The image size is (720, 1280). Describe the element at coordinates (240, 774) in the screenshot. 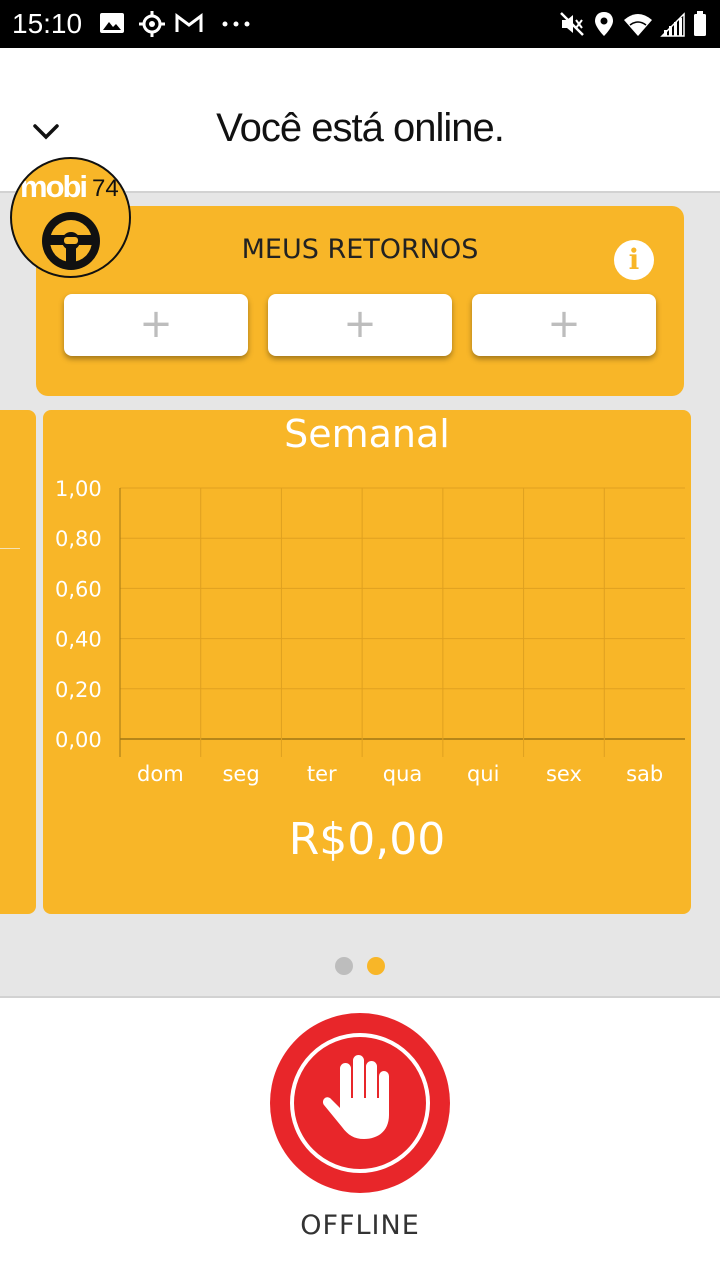

I see `x-tick-label: seg` at that location.